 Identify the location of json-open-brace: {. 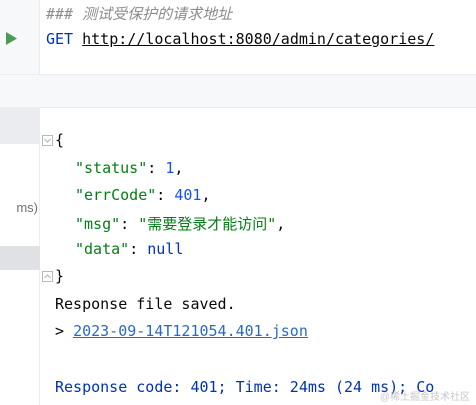
(60, 140).